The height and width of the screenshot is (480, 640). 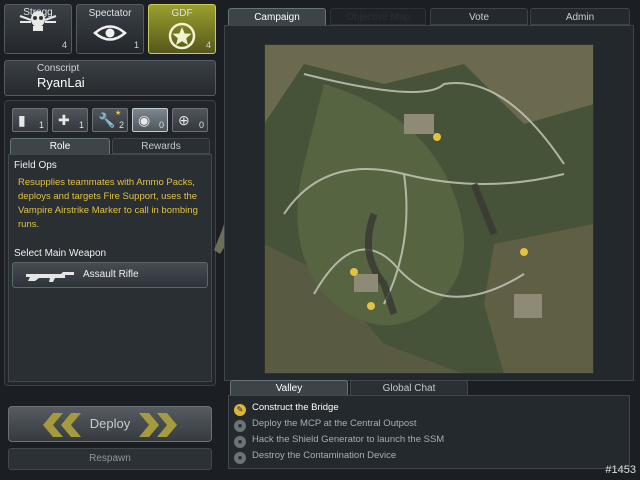 I want to click on eye-icon, so click(x=110, y=33).